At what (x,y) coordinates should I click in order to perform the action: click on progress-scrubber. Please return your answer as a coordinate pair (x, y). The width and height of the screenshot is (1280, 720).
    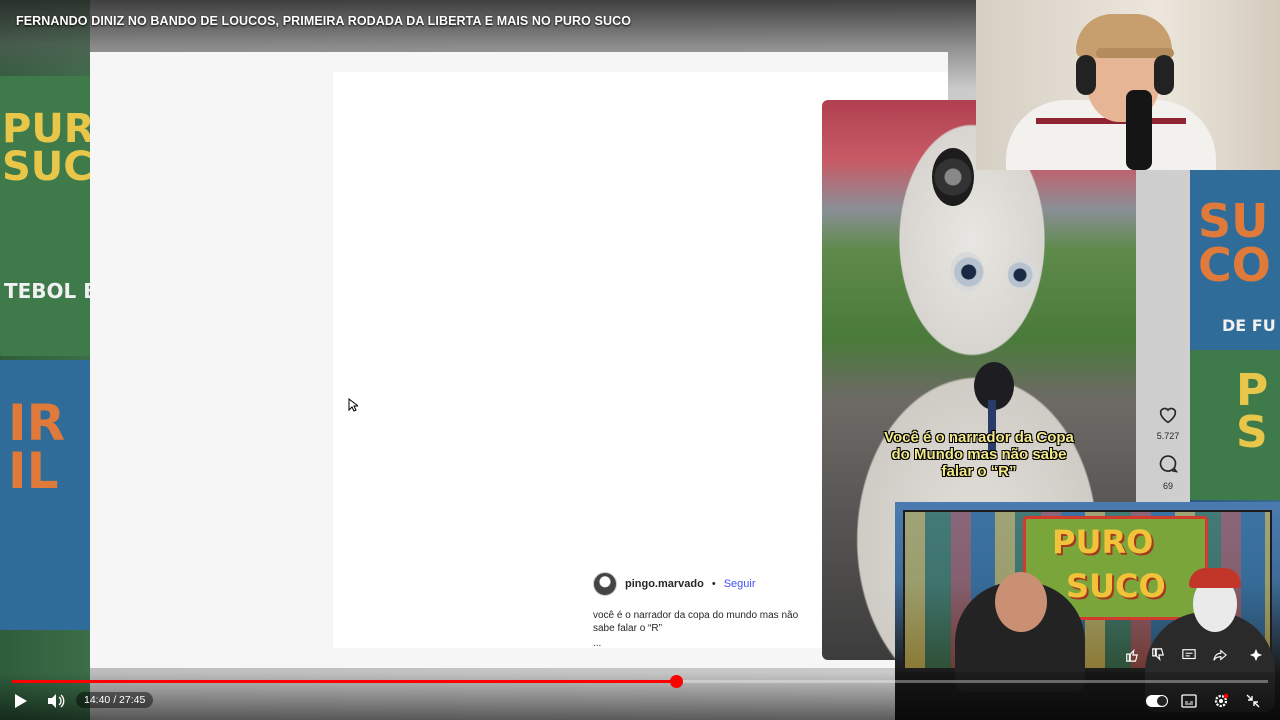
    Looking at the image, I should click on (676, 681).